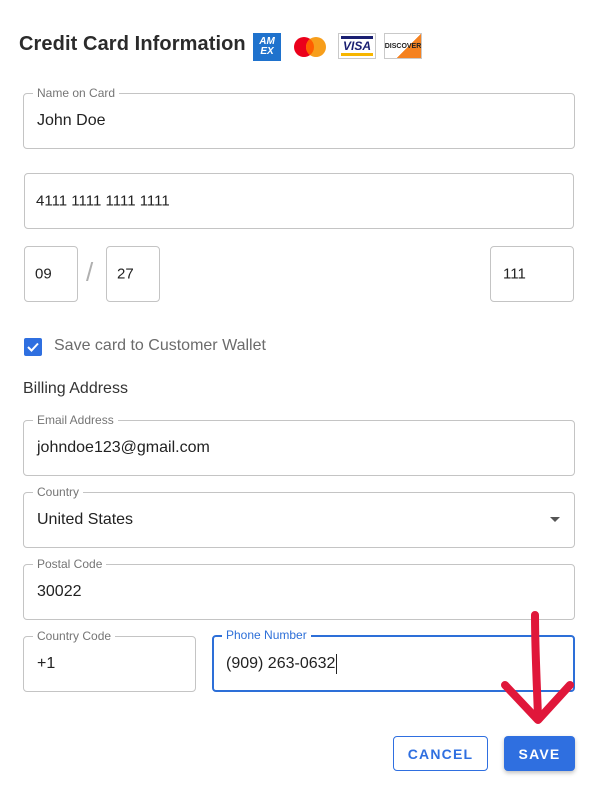 This screenshot has height=793, width=598. What do you see at coordinates (58, 492) in the screenshot?
I see `country-label: Country` at bounding box center [58, 492].